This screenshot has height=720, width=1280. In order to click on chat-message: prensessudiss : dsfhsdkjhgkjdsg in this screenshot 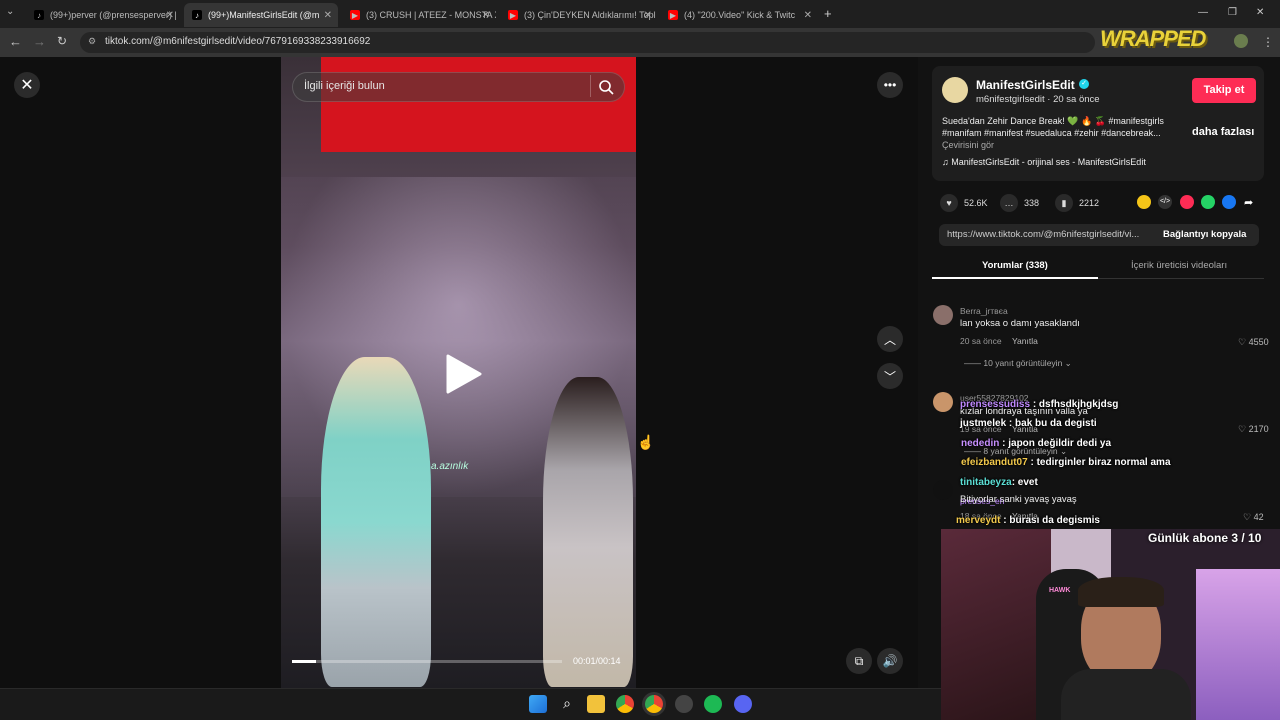, I will do `click(1039, 404)`.